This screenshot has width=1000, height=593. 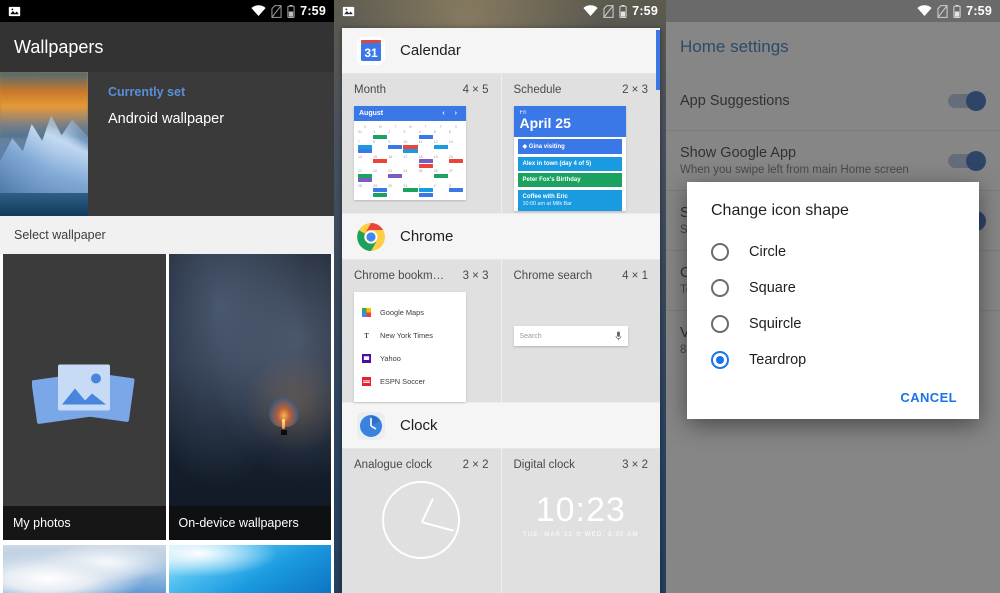 I want to click on wallpaper-card-my-photos: My photos, so click(x=84, y=397).